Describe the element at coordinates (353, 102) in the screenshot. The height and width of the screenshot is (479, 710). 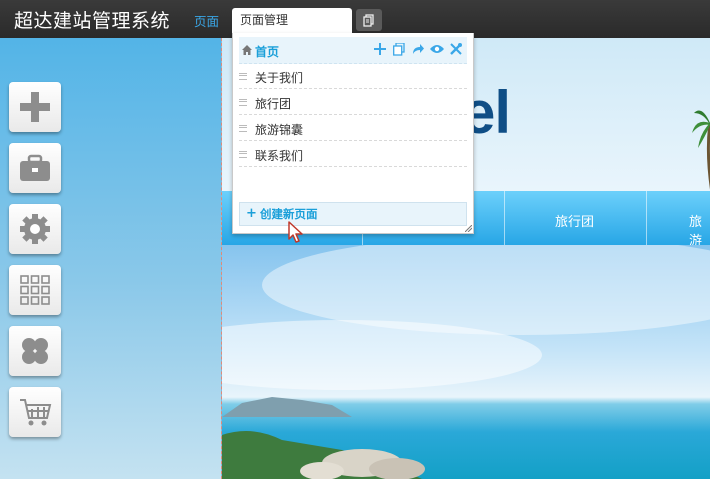
I see `page-row: 旅行团` at that location.